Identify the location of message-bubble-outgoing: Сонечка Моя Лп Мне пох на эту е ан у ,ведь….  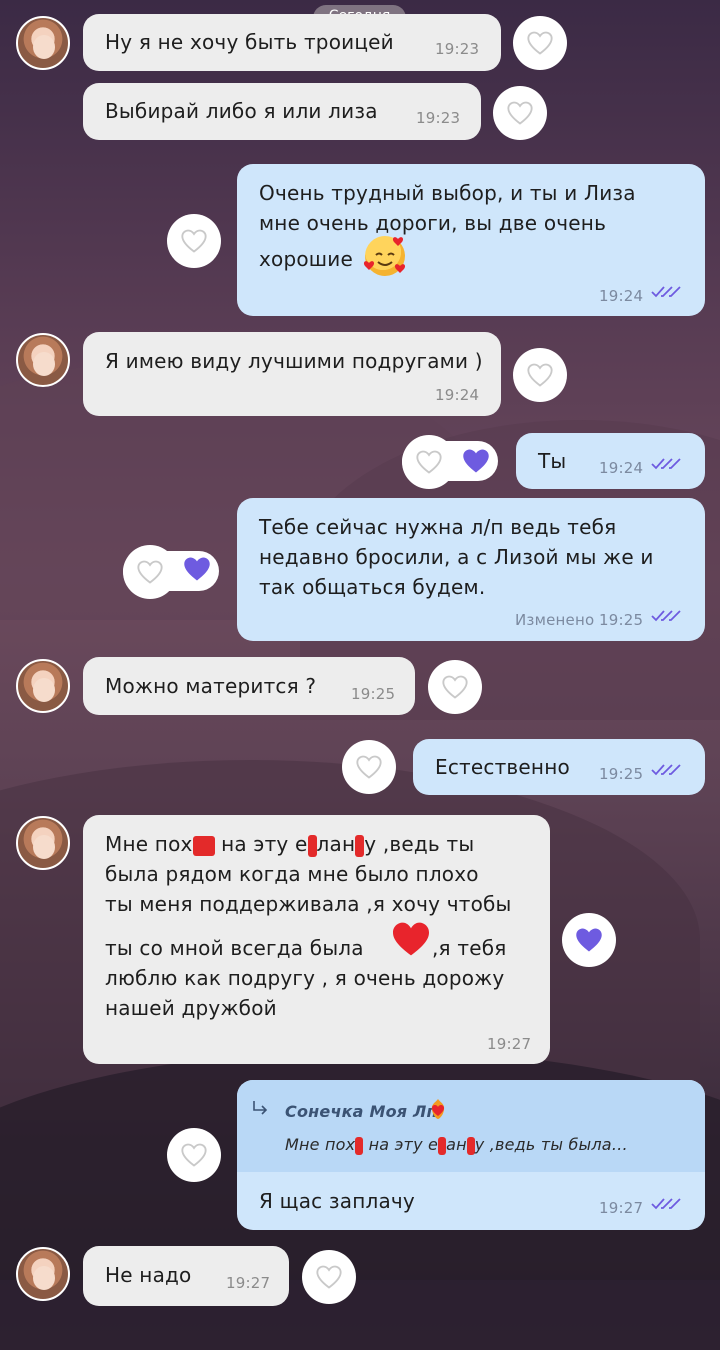
(471, 1155).